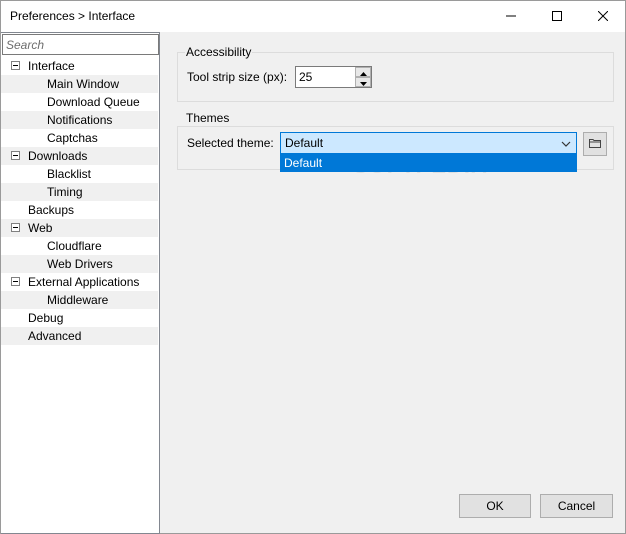 This screenshot has height=534, width=626. What do you see at coordinates (79, 210) in the screenshot?
I see `tree-item-backups: Backups` at bounding box center [79, 210].